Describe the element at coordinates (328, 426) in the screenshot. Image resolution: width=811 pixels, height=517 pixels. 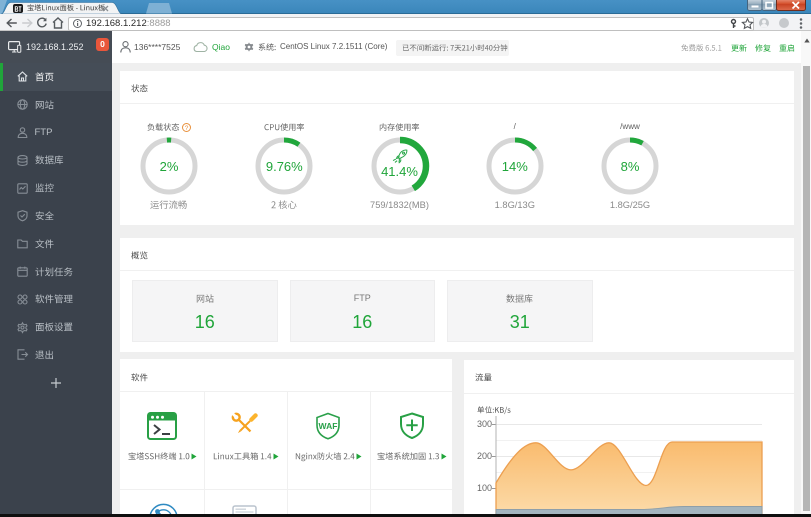
I see `svg-text: WAF` at that location.